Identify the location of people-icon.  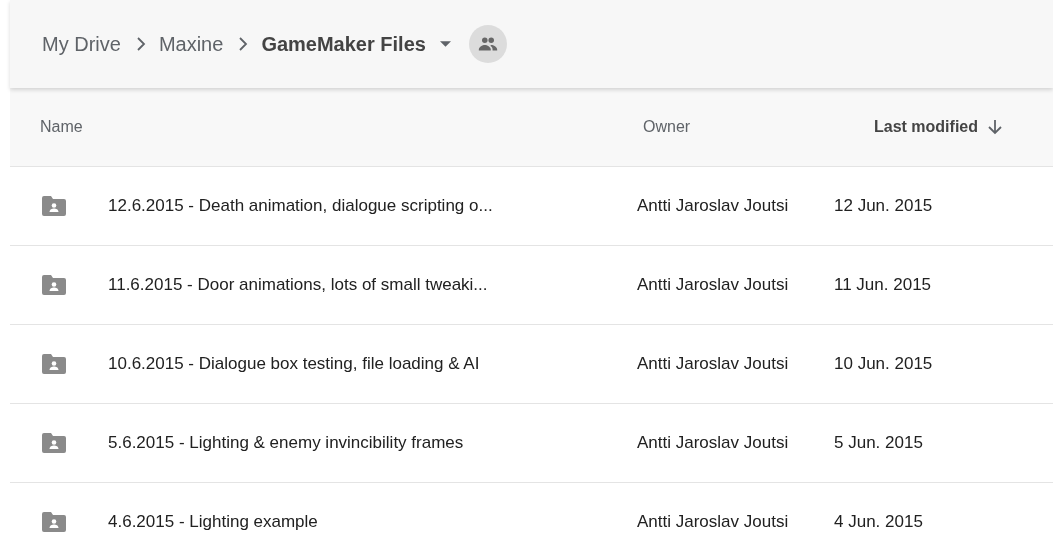
(487, 44).